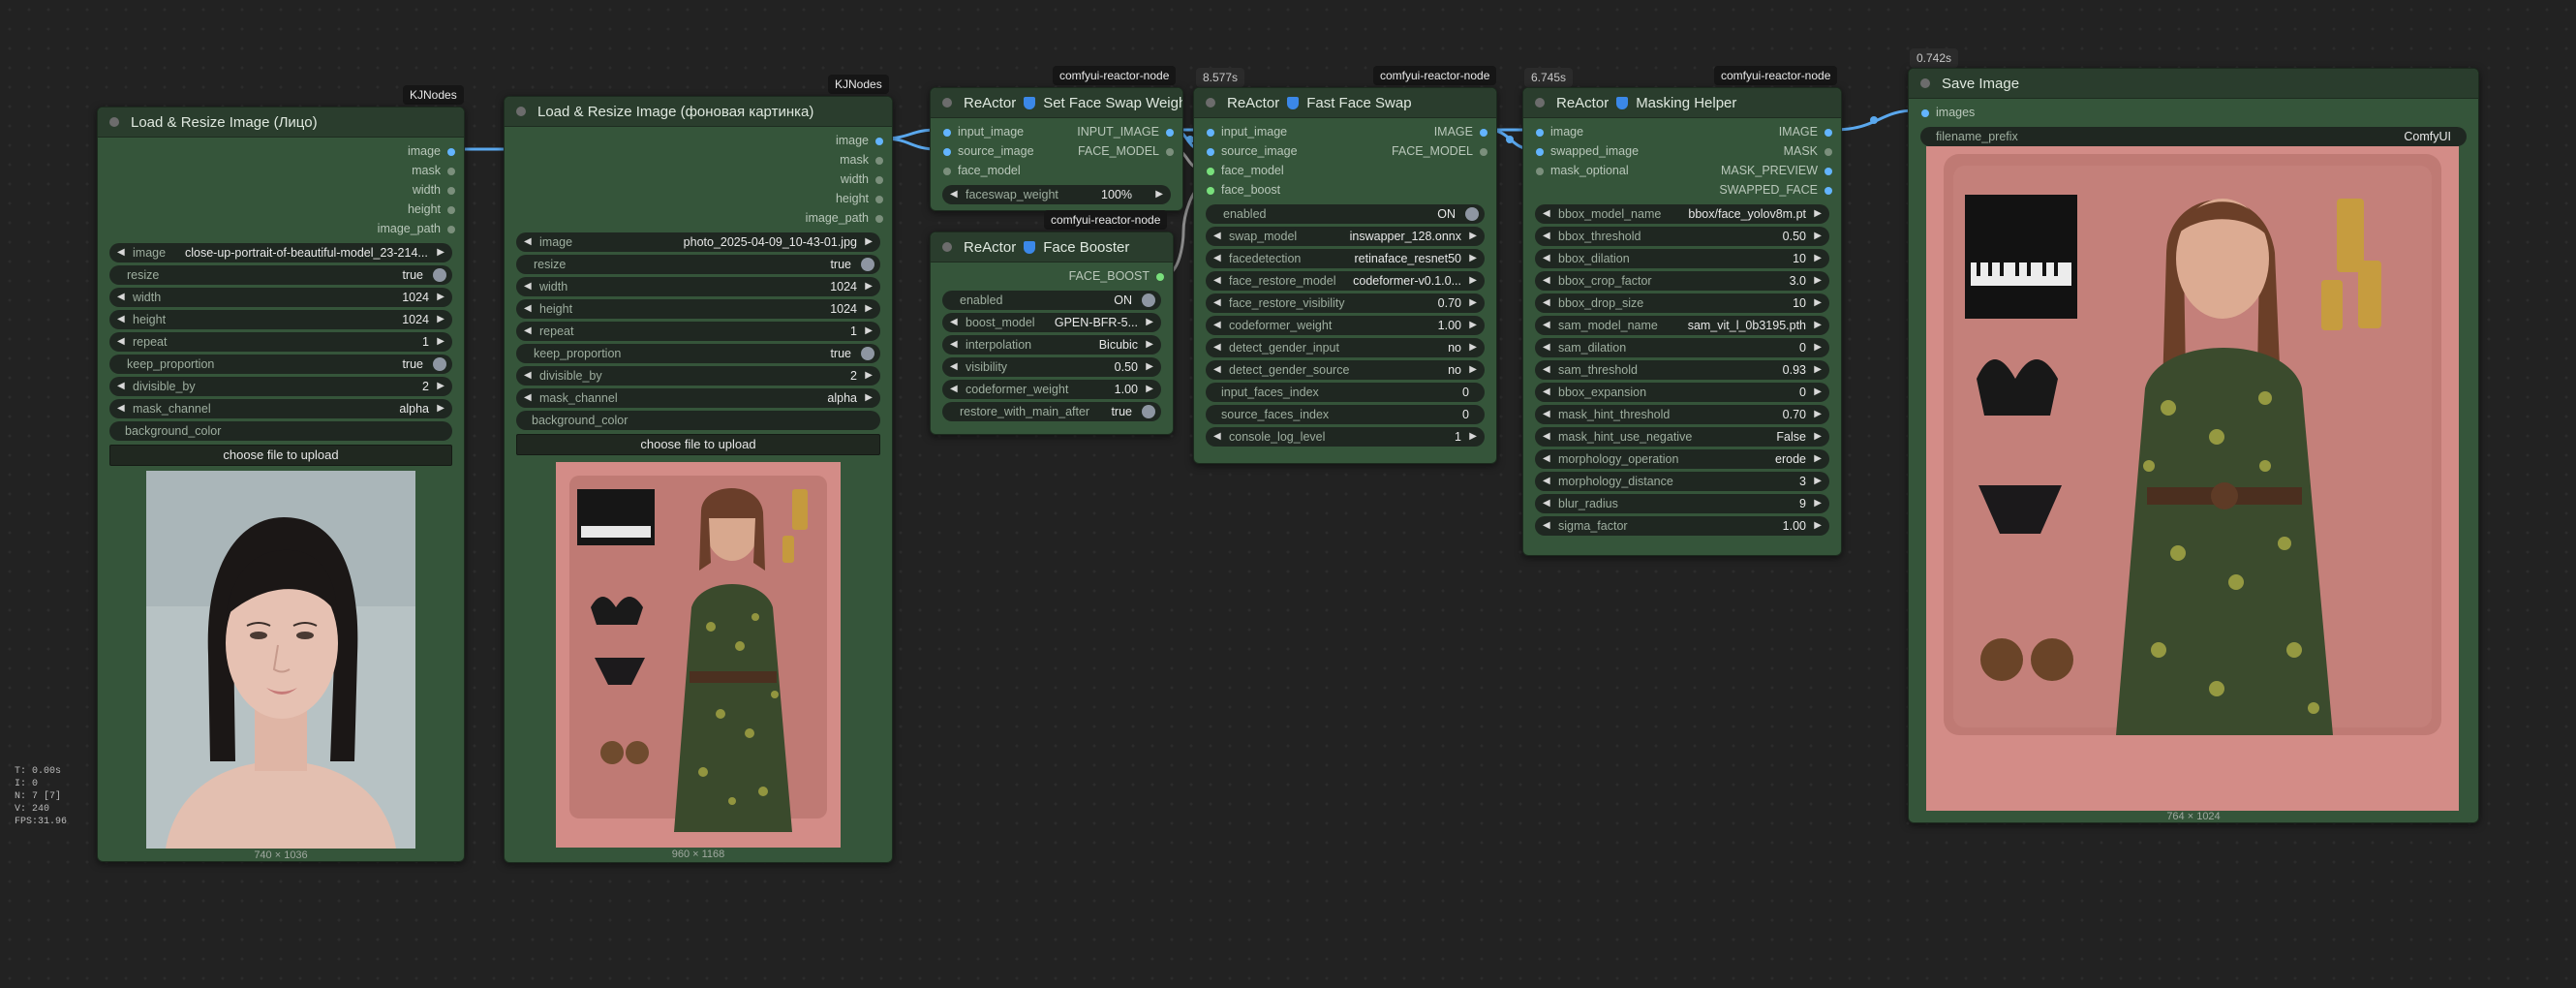 The image size is (2576, 988). What do you see at coordinates (1056, 103) in the screenshot?
I see `node-title: ReActor Set Face Swap Weight` at bounding box center [1056, 103].